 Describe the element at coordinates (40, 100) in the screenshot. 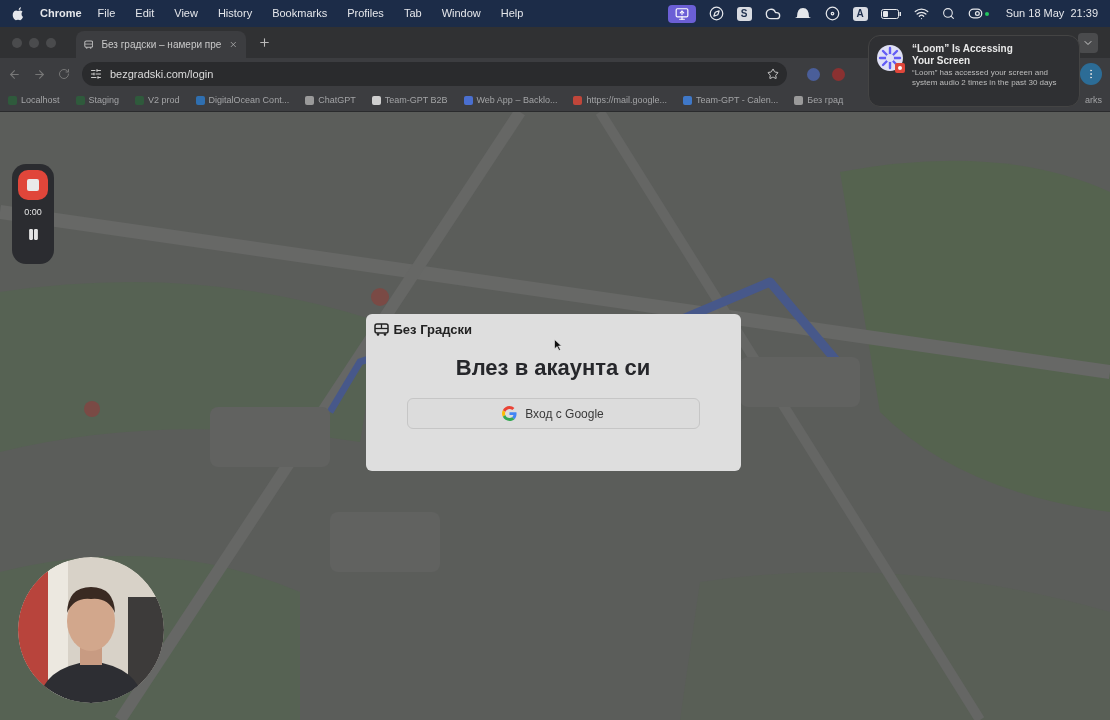

I see `bookmark-link: Localhost` at that location.